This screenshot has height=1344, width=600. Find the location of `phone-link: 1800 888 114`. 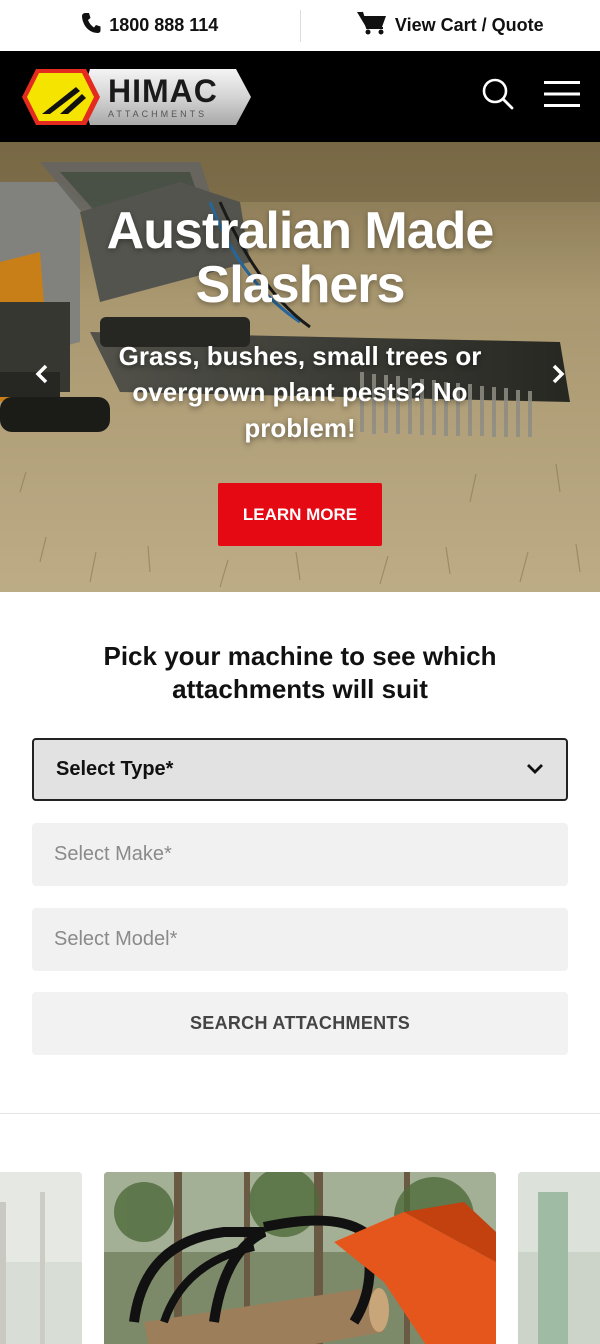

phone-link: 1800 888 114 is located at coordinates (150, 25).